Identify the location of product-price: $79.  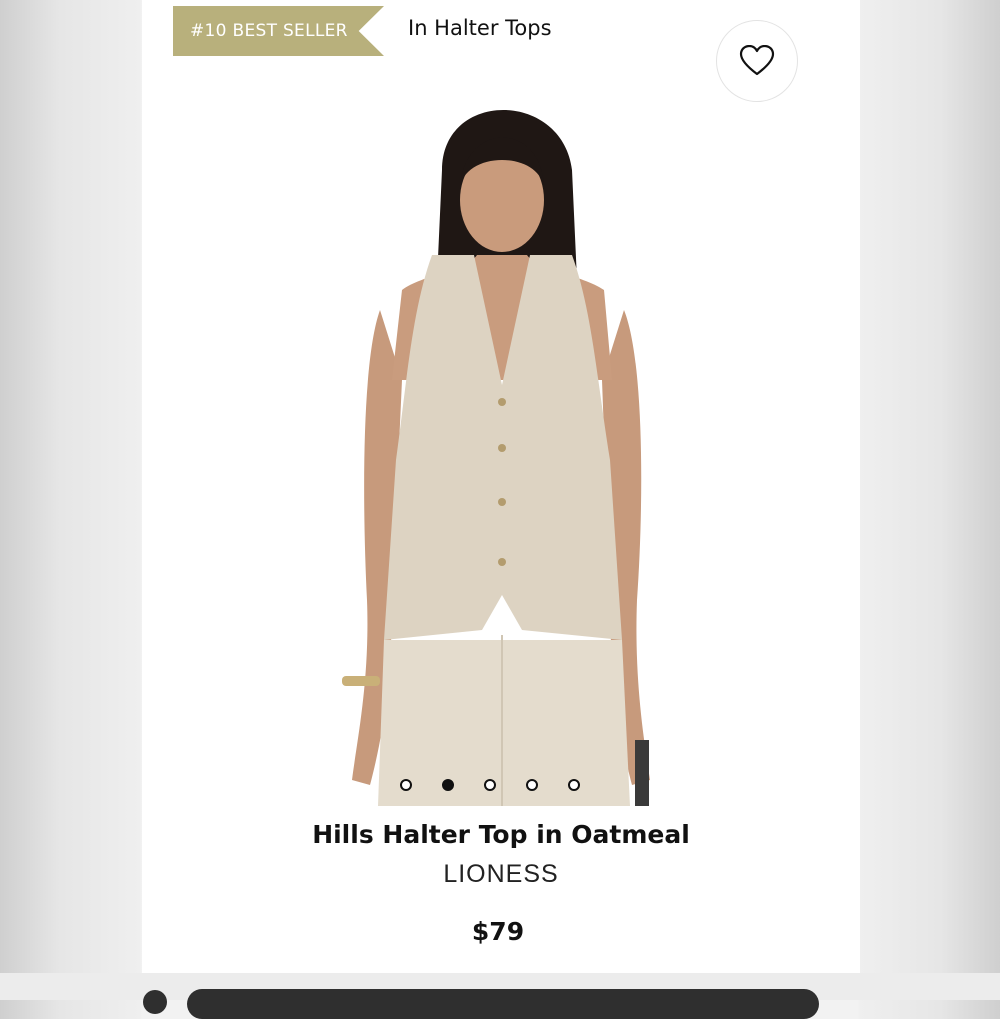
(498, 931).